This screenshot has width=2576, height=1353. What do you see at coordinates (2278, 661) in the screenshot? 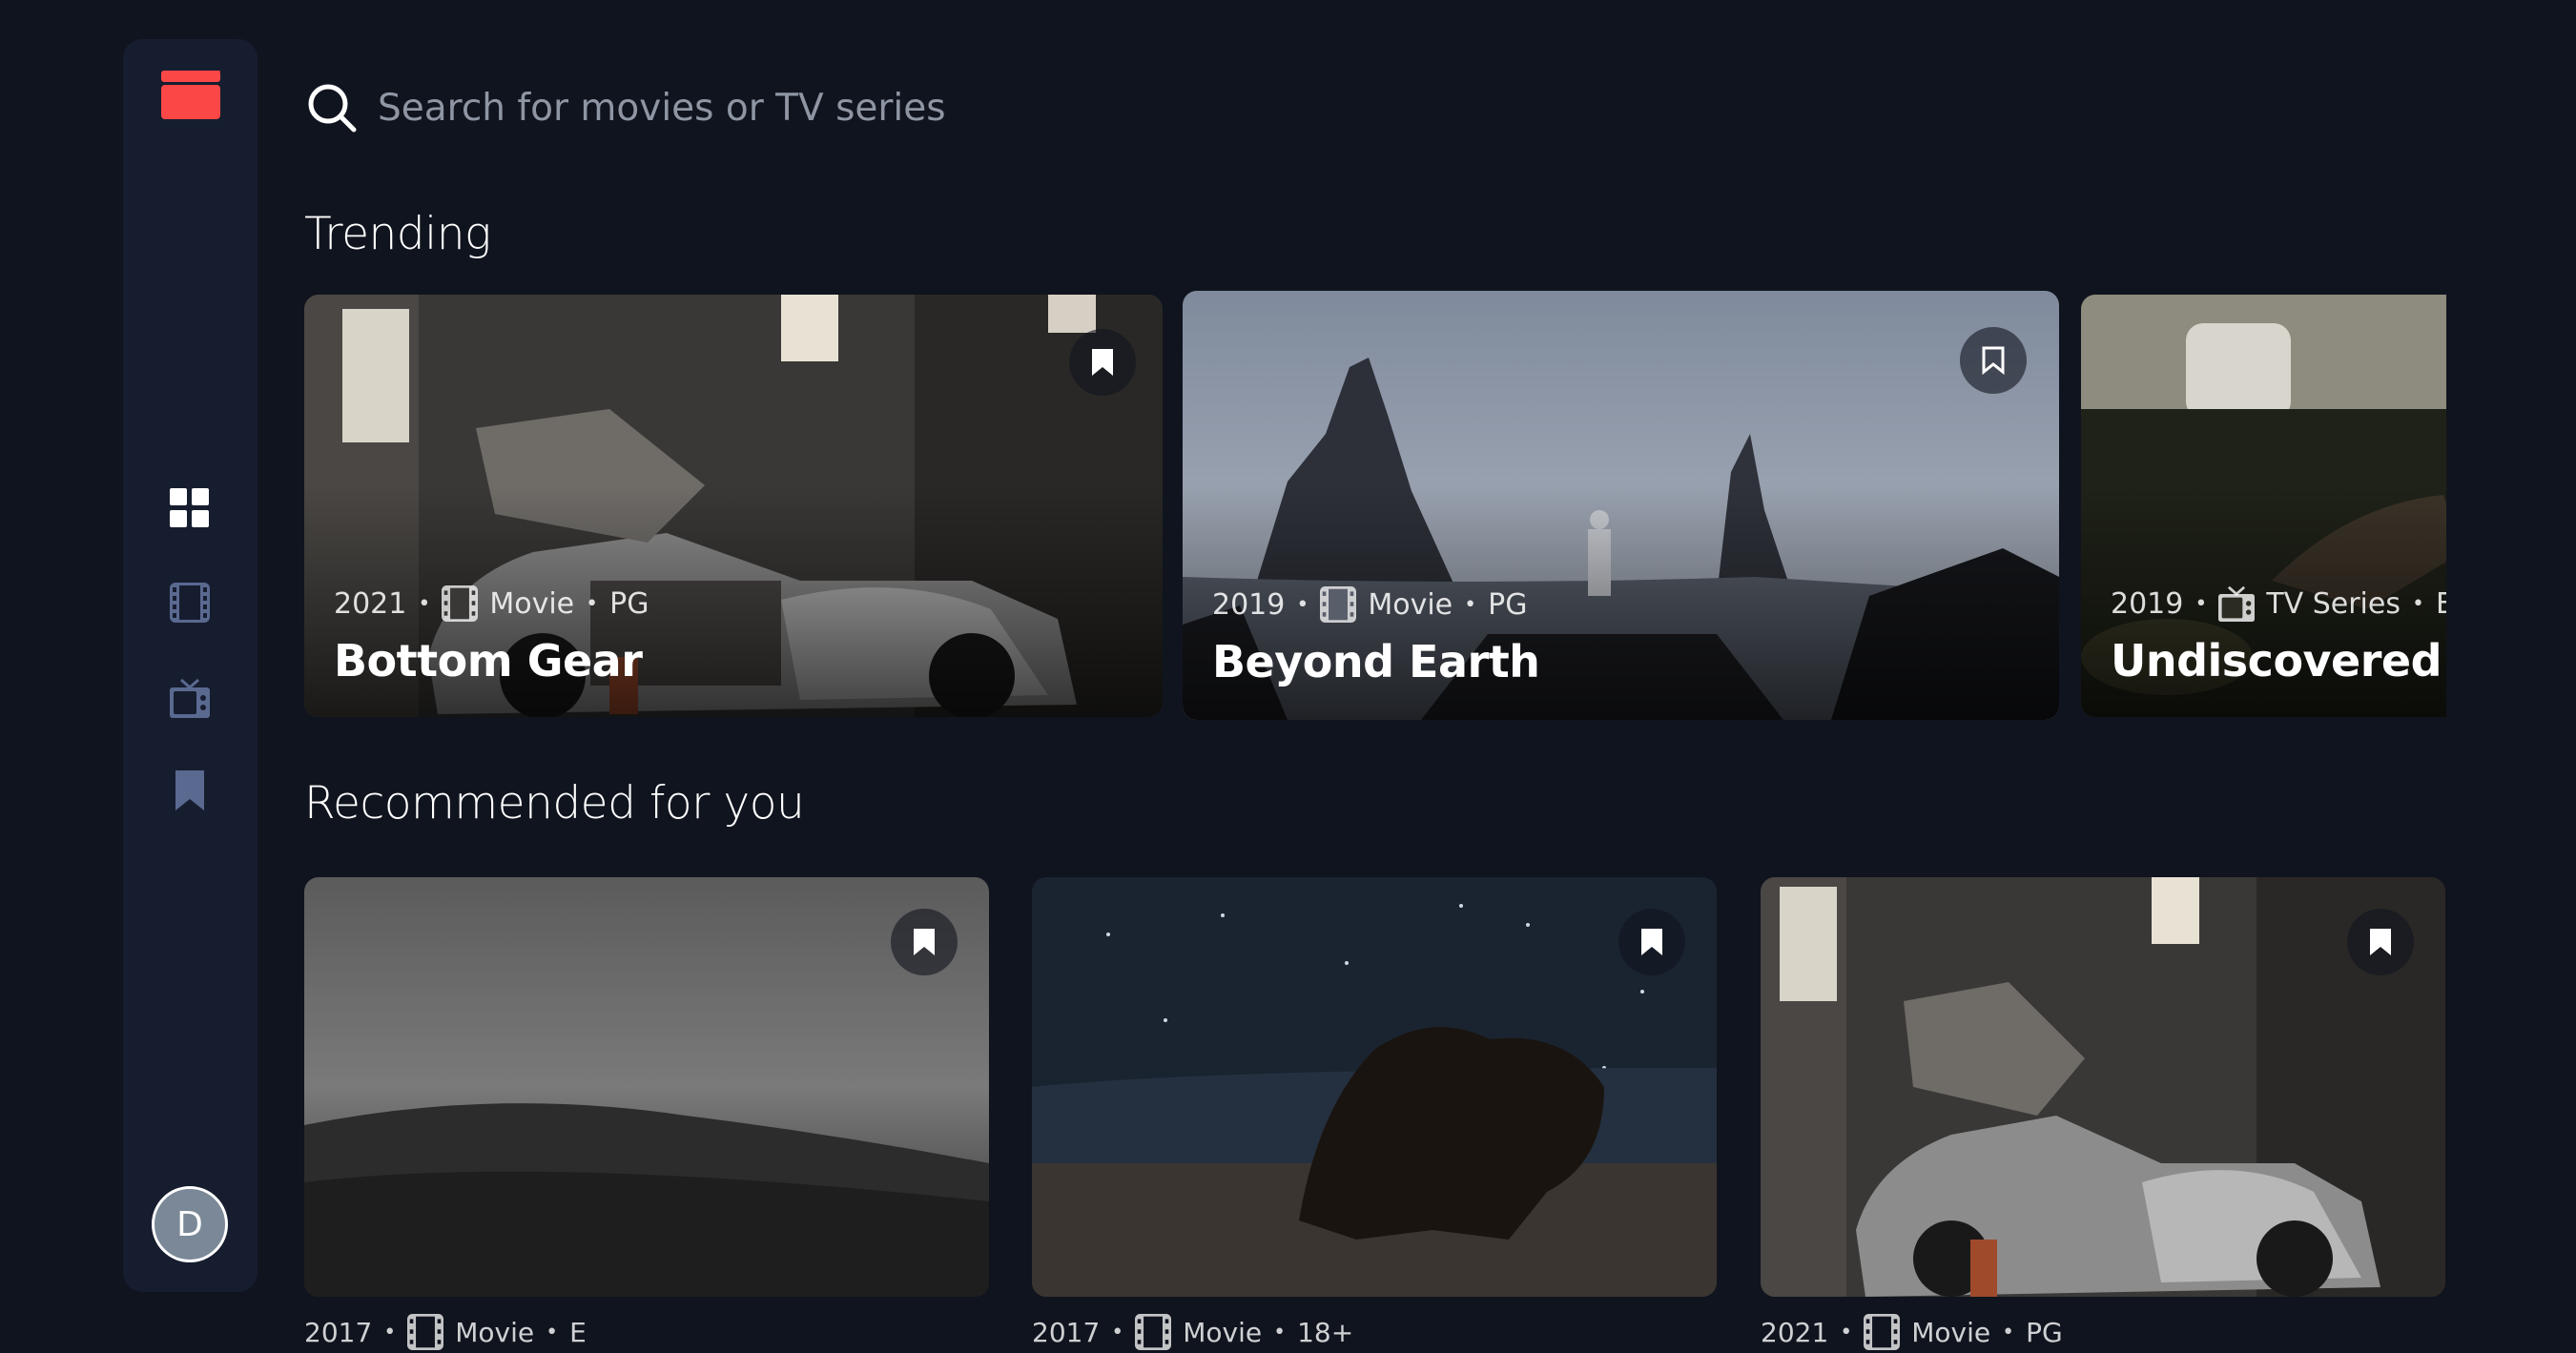
I see `card-title: Undiscovered Cities` at bounding box center [2278, 661].